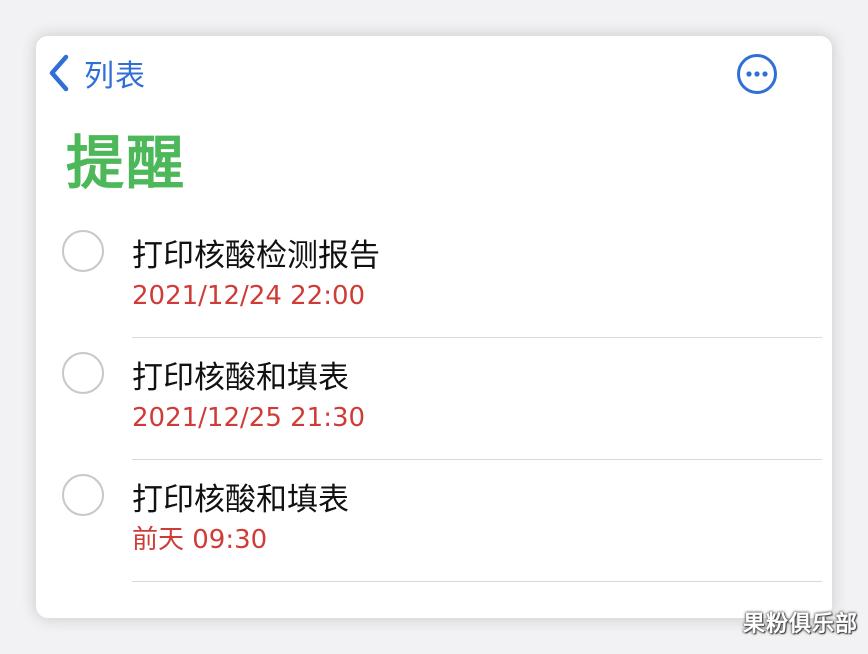  What do you see at coordinates (800, 624) in the screenshot?
I see `watermark: 果粉俱乐部` at bounding box center [800, 624].